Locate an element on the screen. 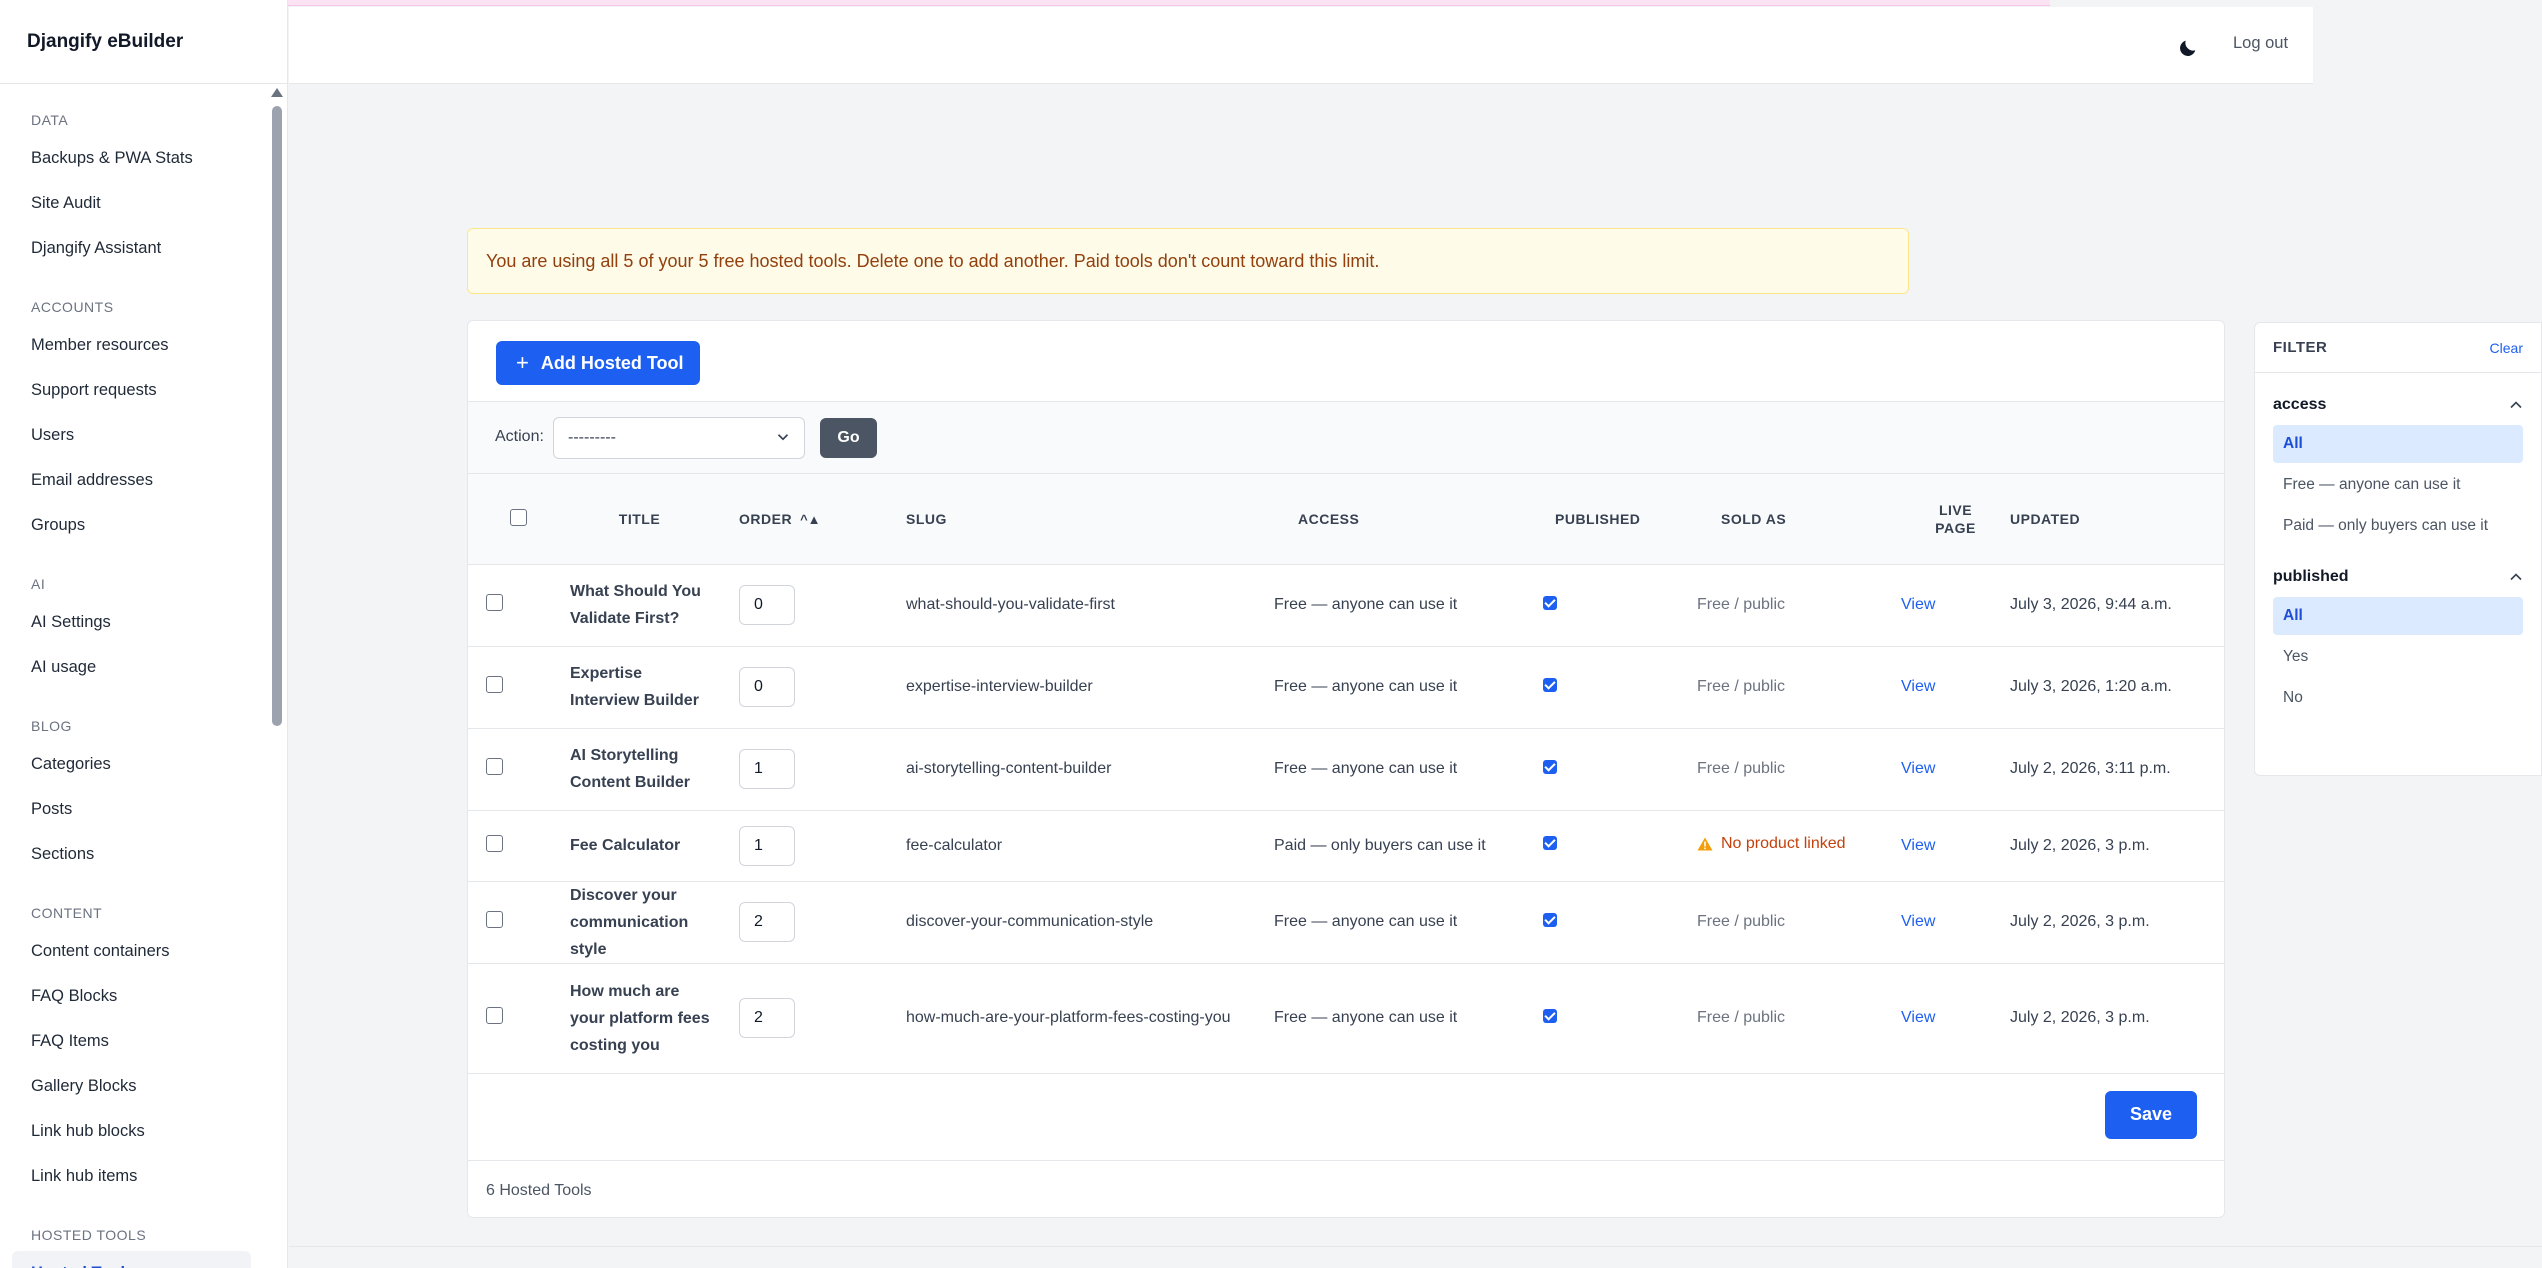  filter-group-published: published is located at coordinates (2398, 577).